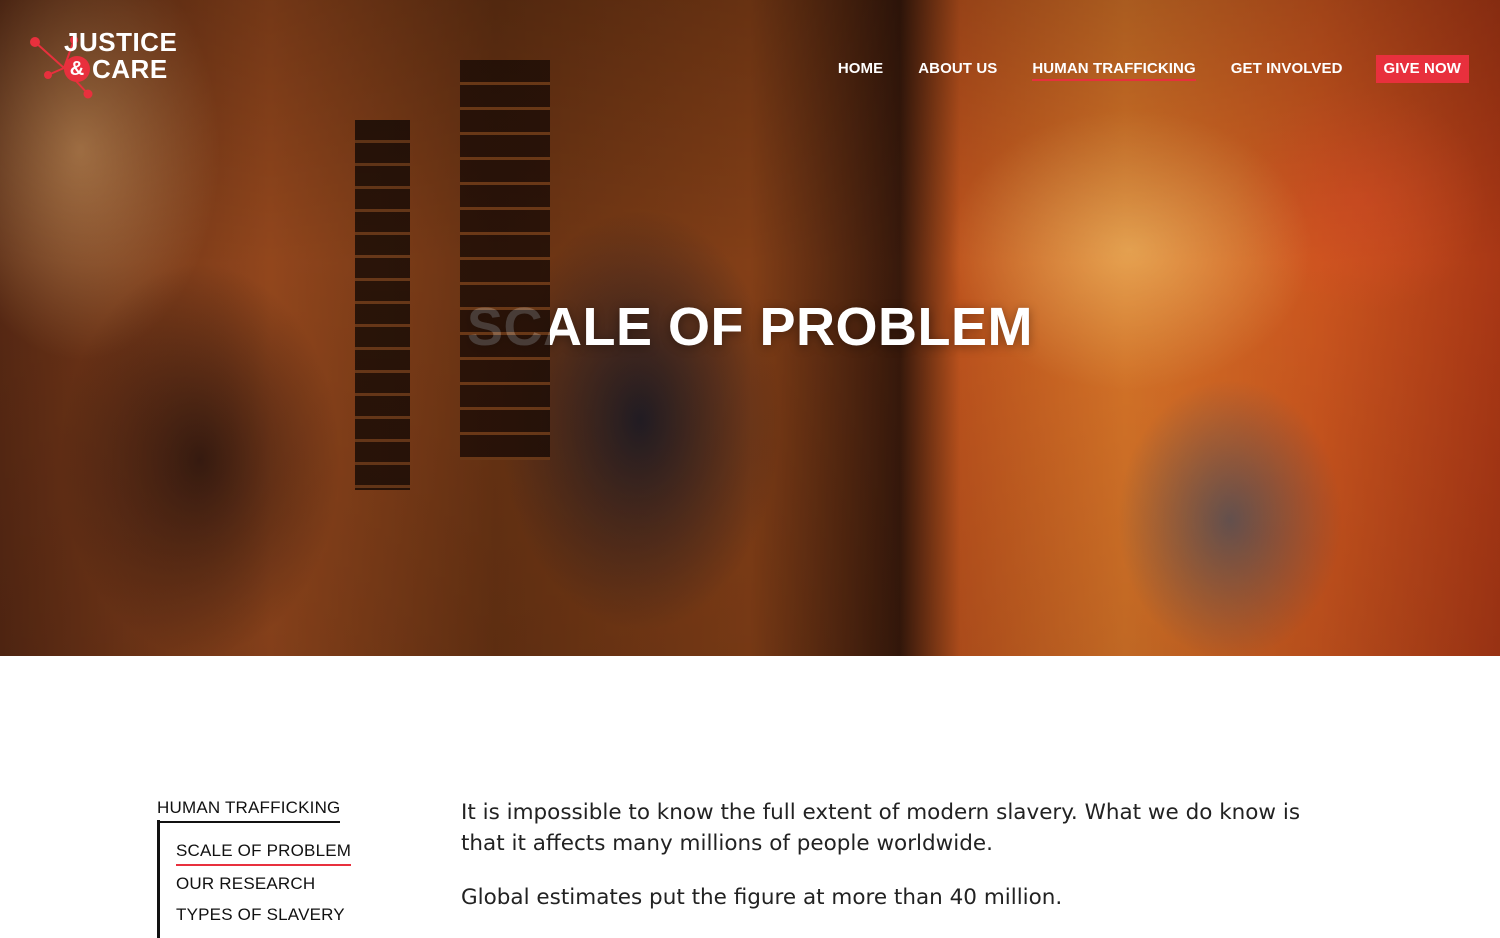 This screenshot has height=938, width=1500. What do you see at coordinates (957, 69) in the screenshot?
I see `nav-about-us: ABOUT US` at bounding box center [957, 69].